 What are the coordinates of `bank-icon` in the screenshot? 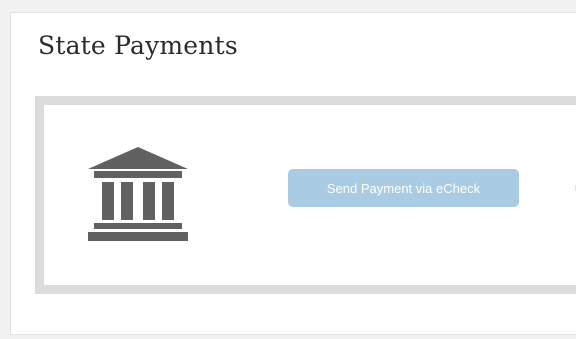 It's located at (138, 194).